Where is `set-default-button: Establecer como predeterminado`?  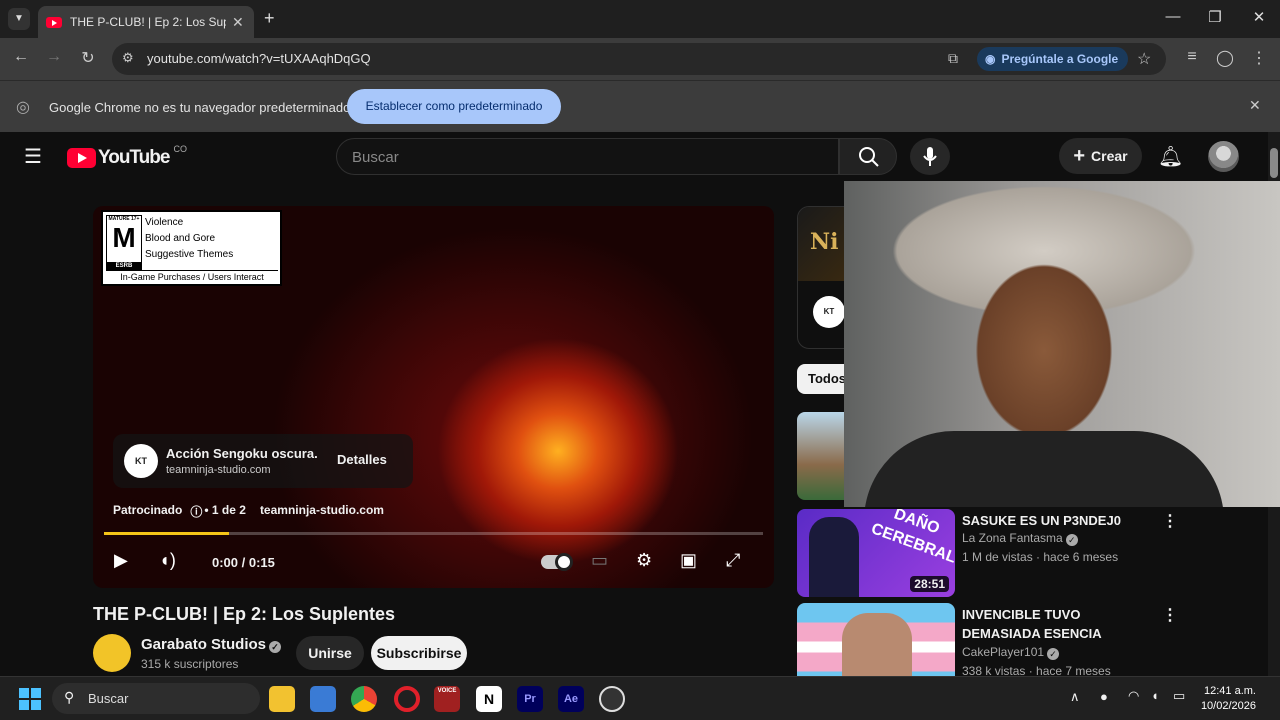 set-default-button: Establecer como predeterminado is located at coordinates (454, 106).